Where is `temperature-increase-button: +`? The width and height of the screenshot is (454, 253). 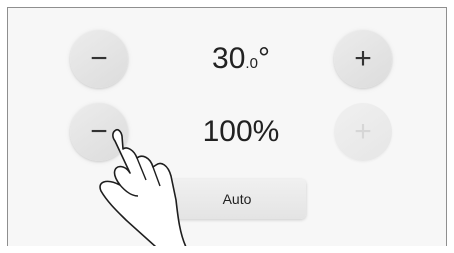 temperature-increase-button: + is located at coordinates (363, 59).